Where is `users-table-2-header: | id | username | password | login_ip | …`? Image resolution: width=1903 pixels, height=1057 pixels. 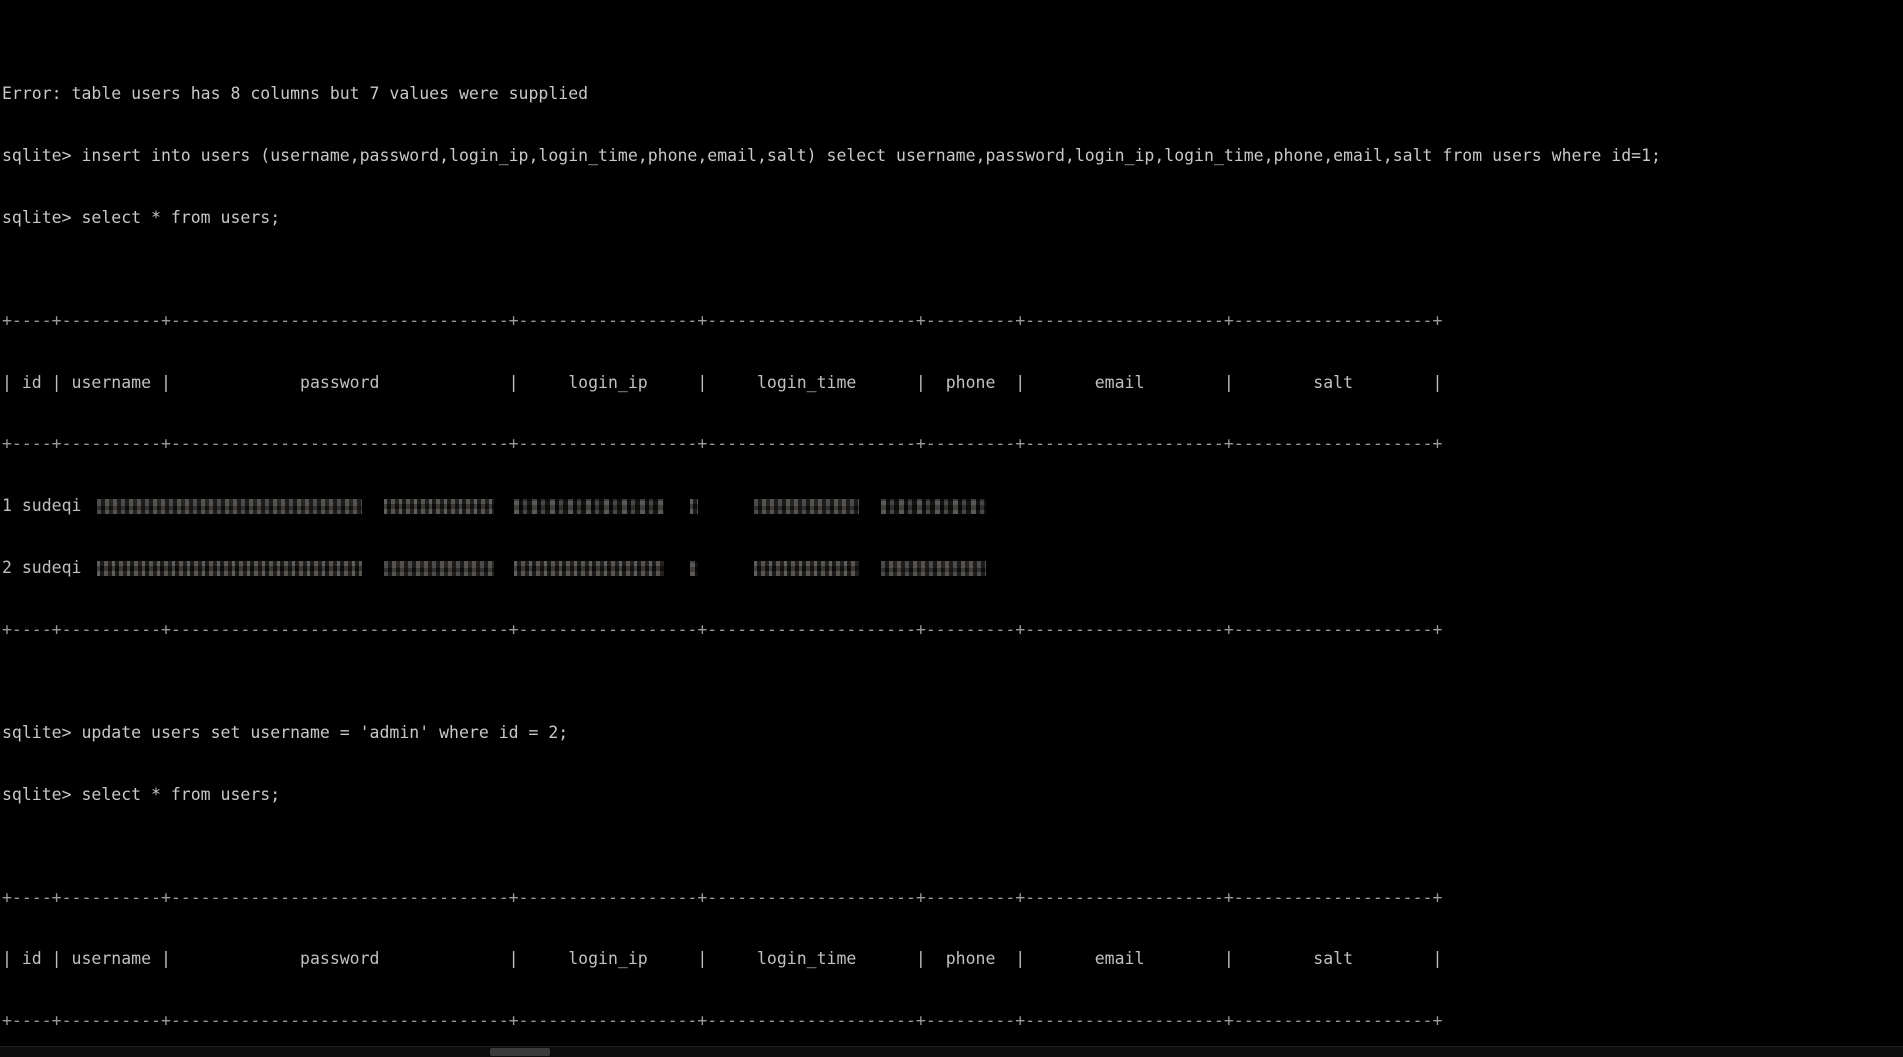
users-table-2-header: | id | username | password | login_ip | … is located at coordinates (722, 959).